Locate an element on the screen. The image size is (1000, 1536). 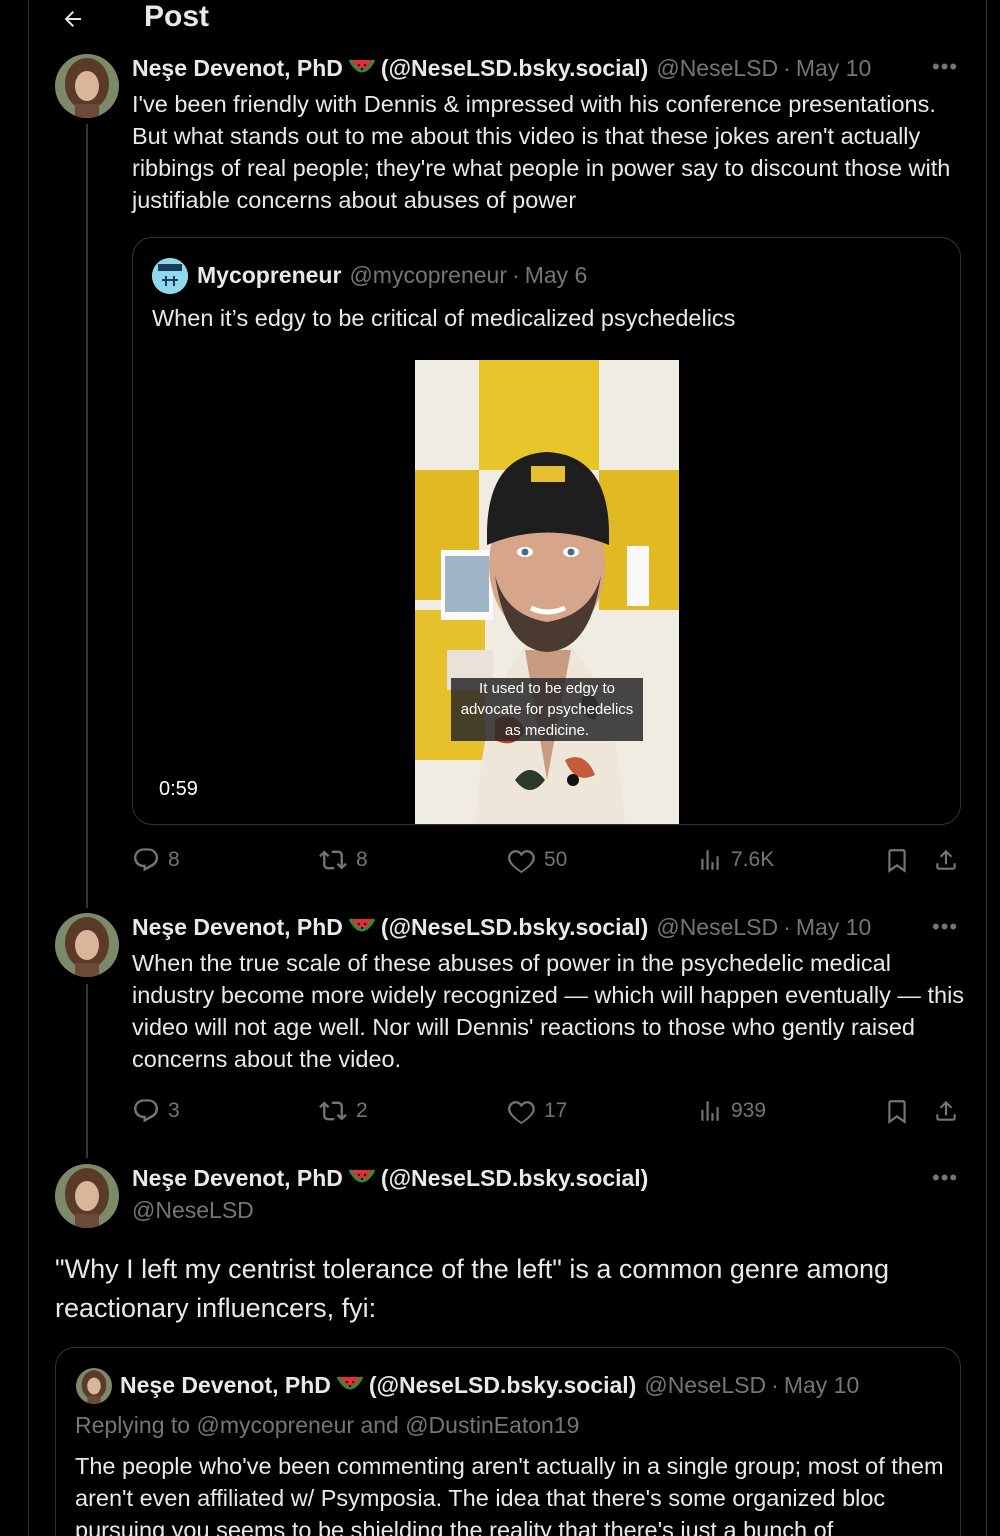
like-button: 50 is located at coordinates (537, 860).